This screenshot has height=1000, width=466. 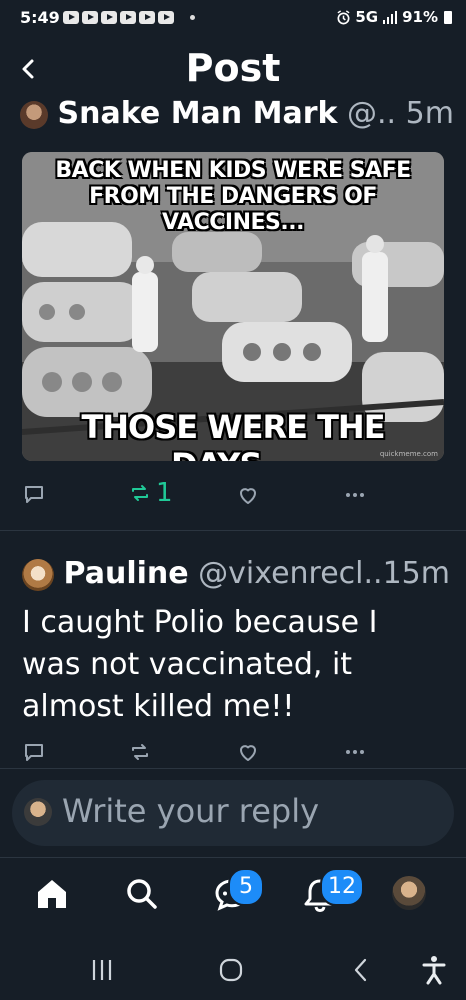 I want to click on tab-profile, so click(x=410, y=894).